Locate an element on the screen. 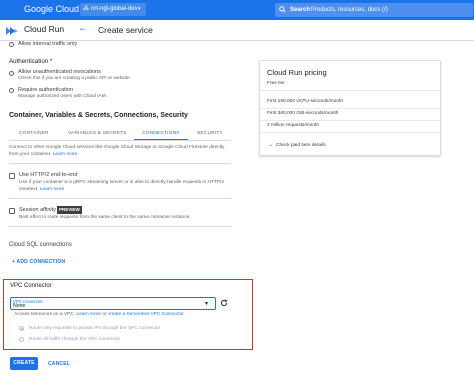  pricing-item: First 180,000 vCPU-seconds/month is located at coordinates (305, 101).